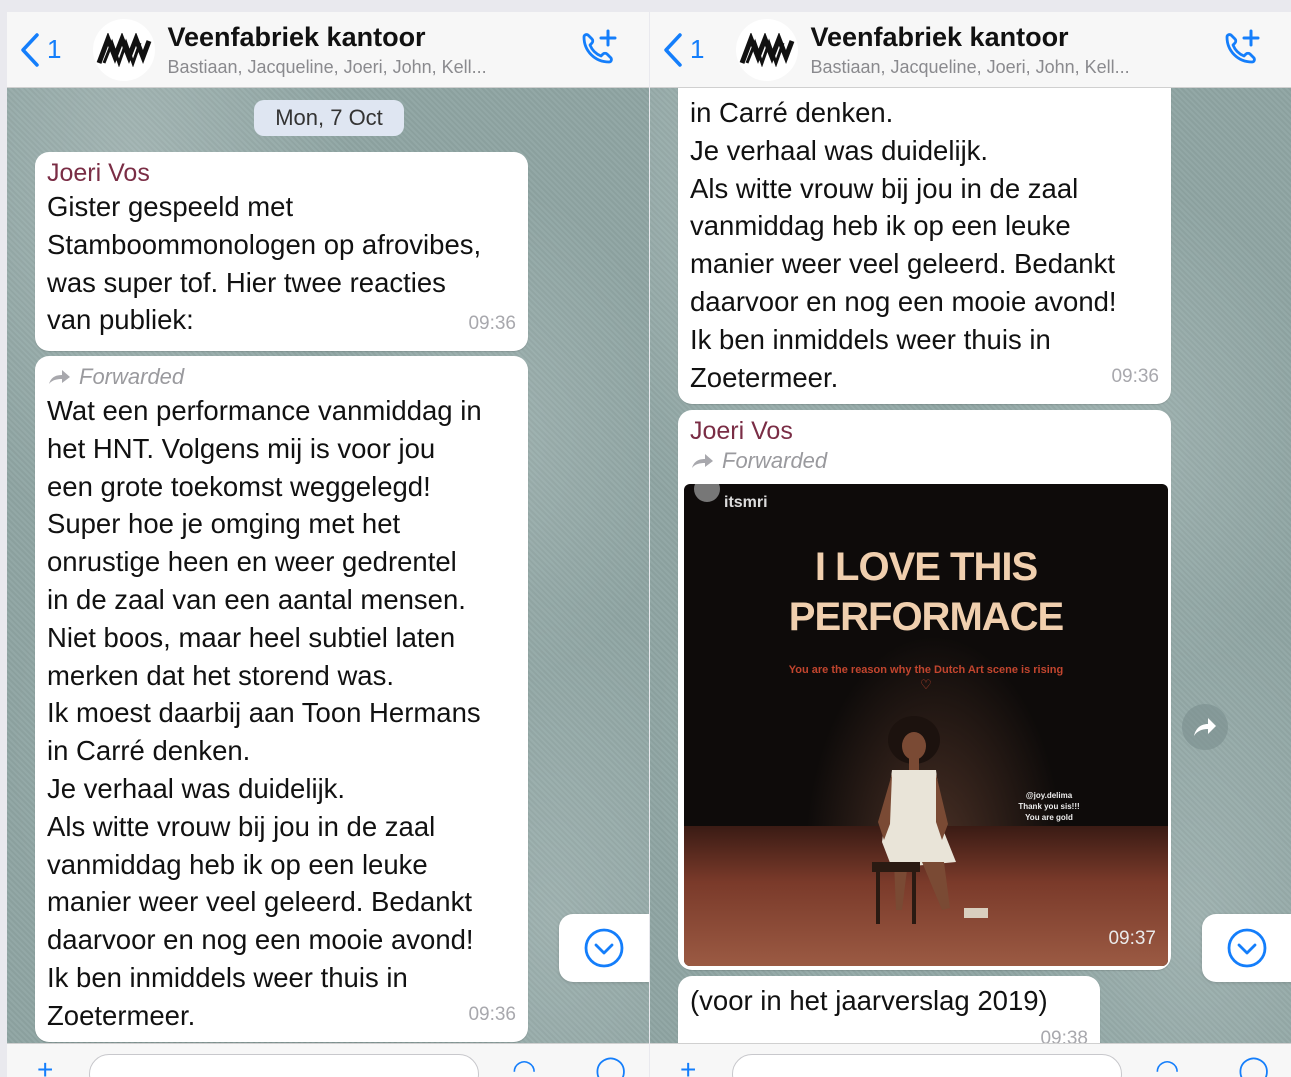 The width and height of the screenshot is (1291, 1077). I want to click on image-headline-line2: PERFORMACE, so click(926, 617).